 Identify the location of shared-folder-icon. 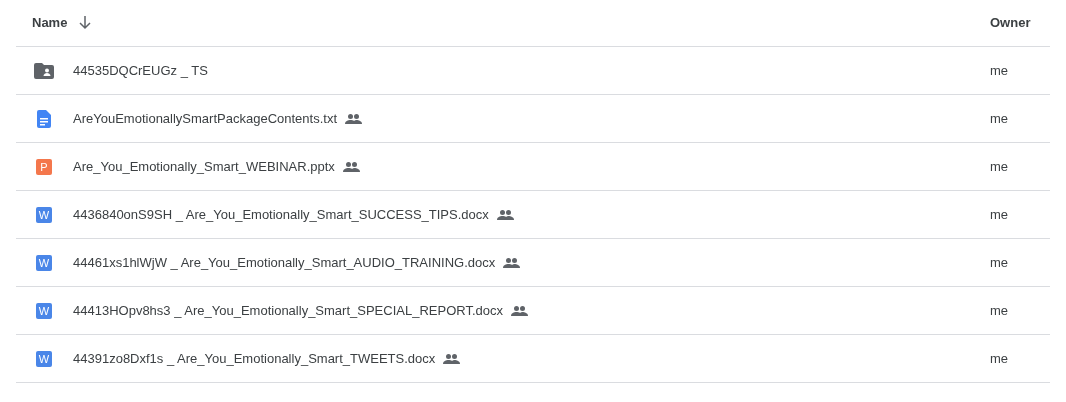
(44, 70).